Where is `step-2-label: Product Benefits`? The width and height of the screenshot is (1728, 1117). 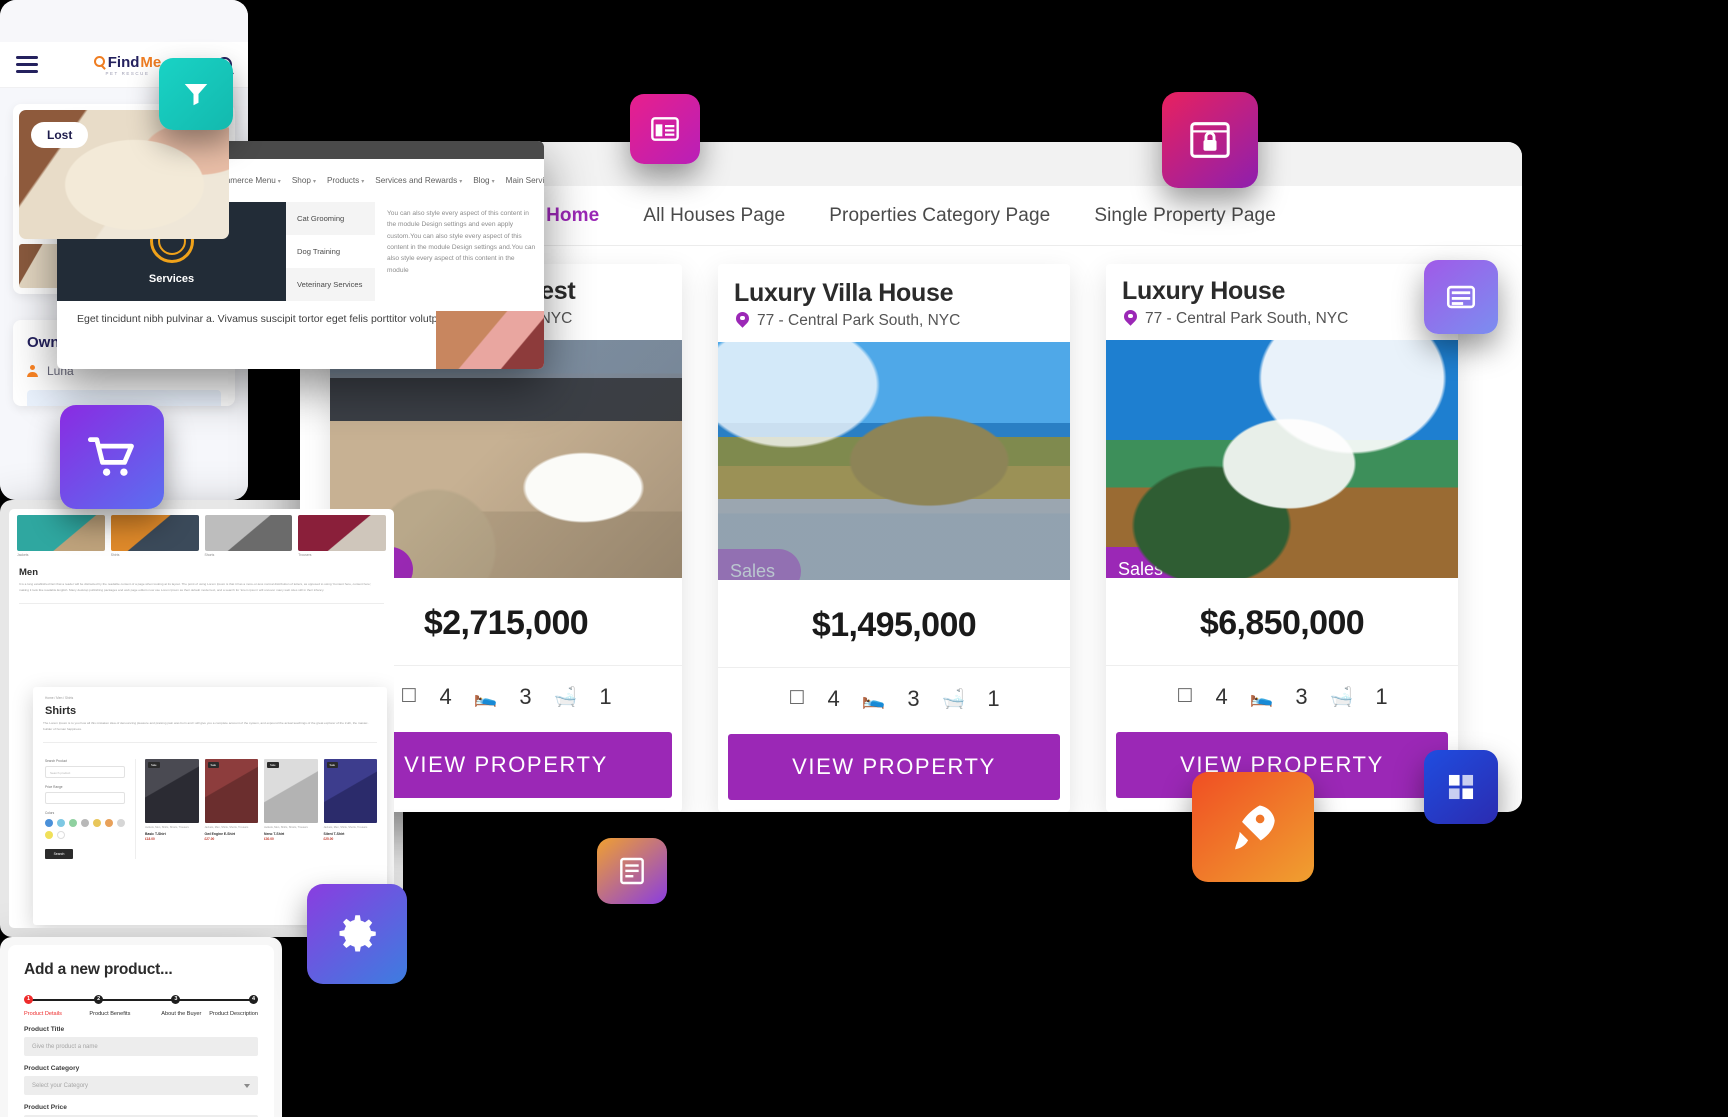
step-2-label: Product Benefits is located at coordinates (110, 1014).